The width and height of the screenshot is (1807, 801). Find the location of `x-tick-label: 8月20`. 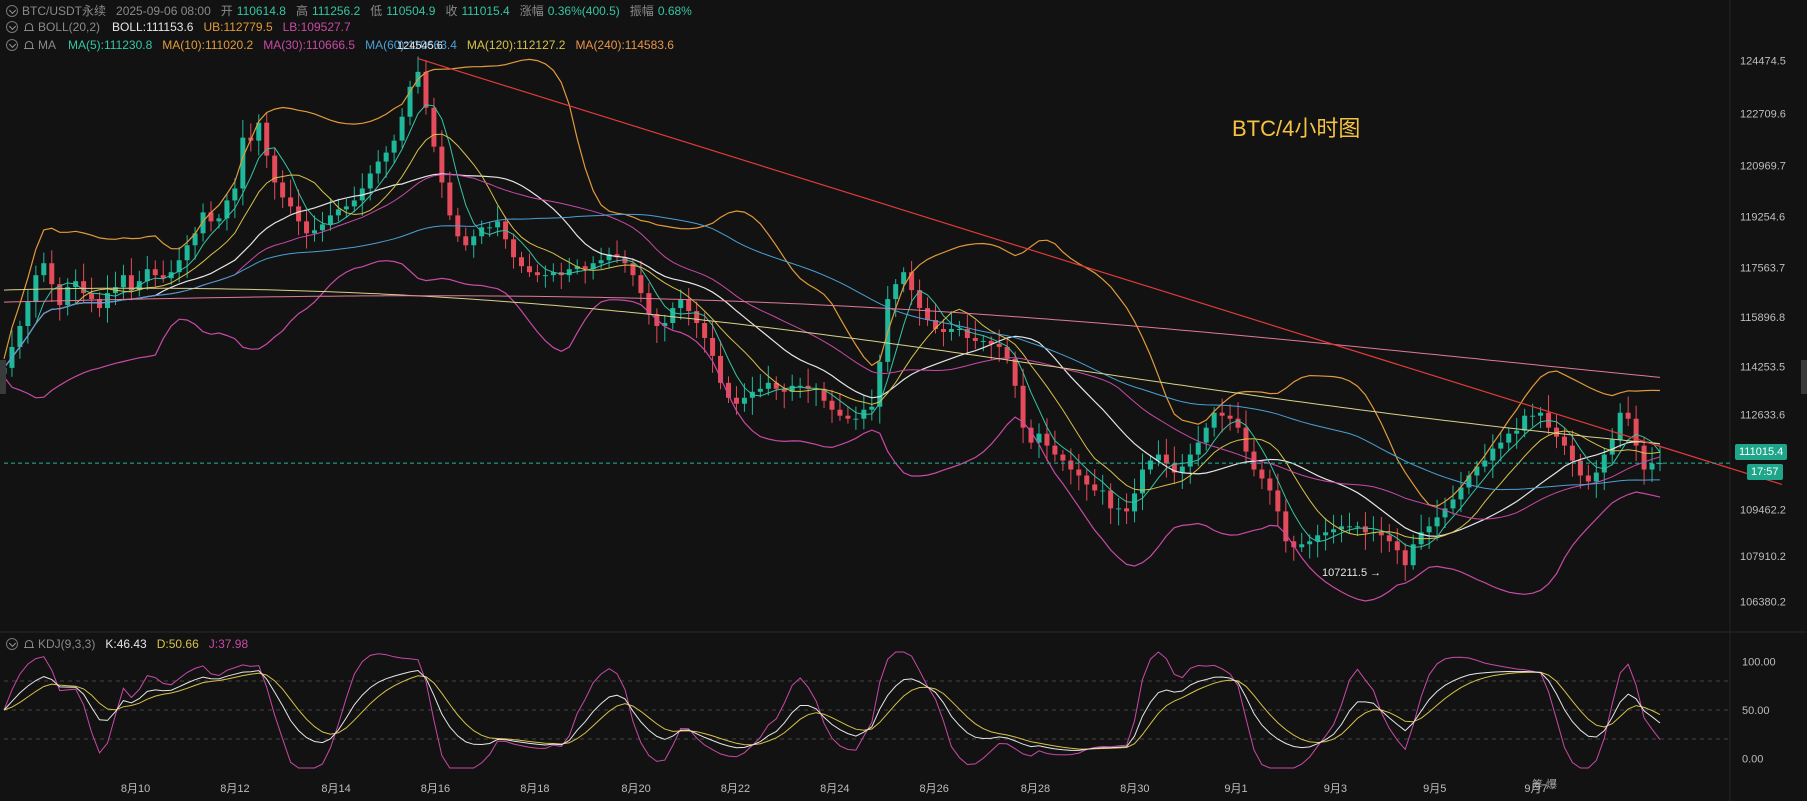

x-tick-label: 8月20 is located at coordinates (635, 789).